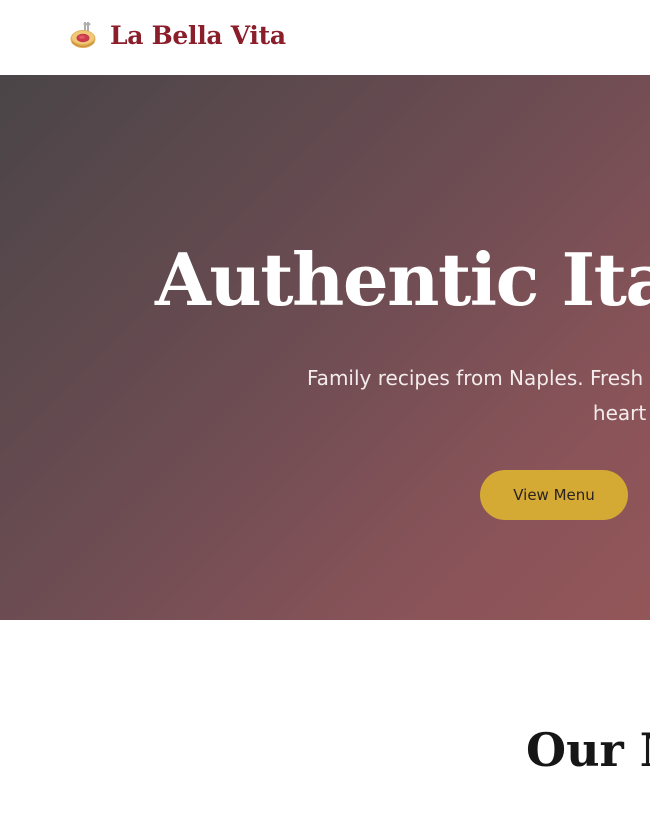 The width and height of the screenshot is (650, 833). What do you see at coordinates (402, 279) in the screenshot?
I see `hero-title: Authentic Italian` at bounding box center [402, 279].